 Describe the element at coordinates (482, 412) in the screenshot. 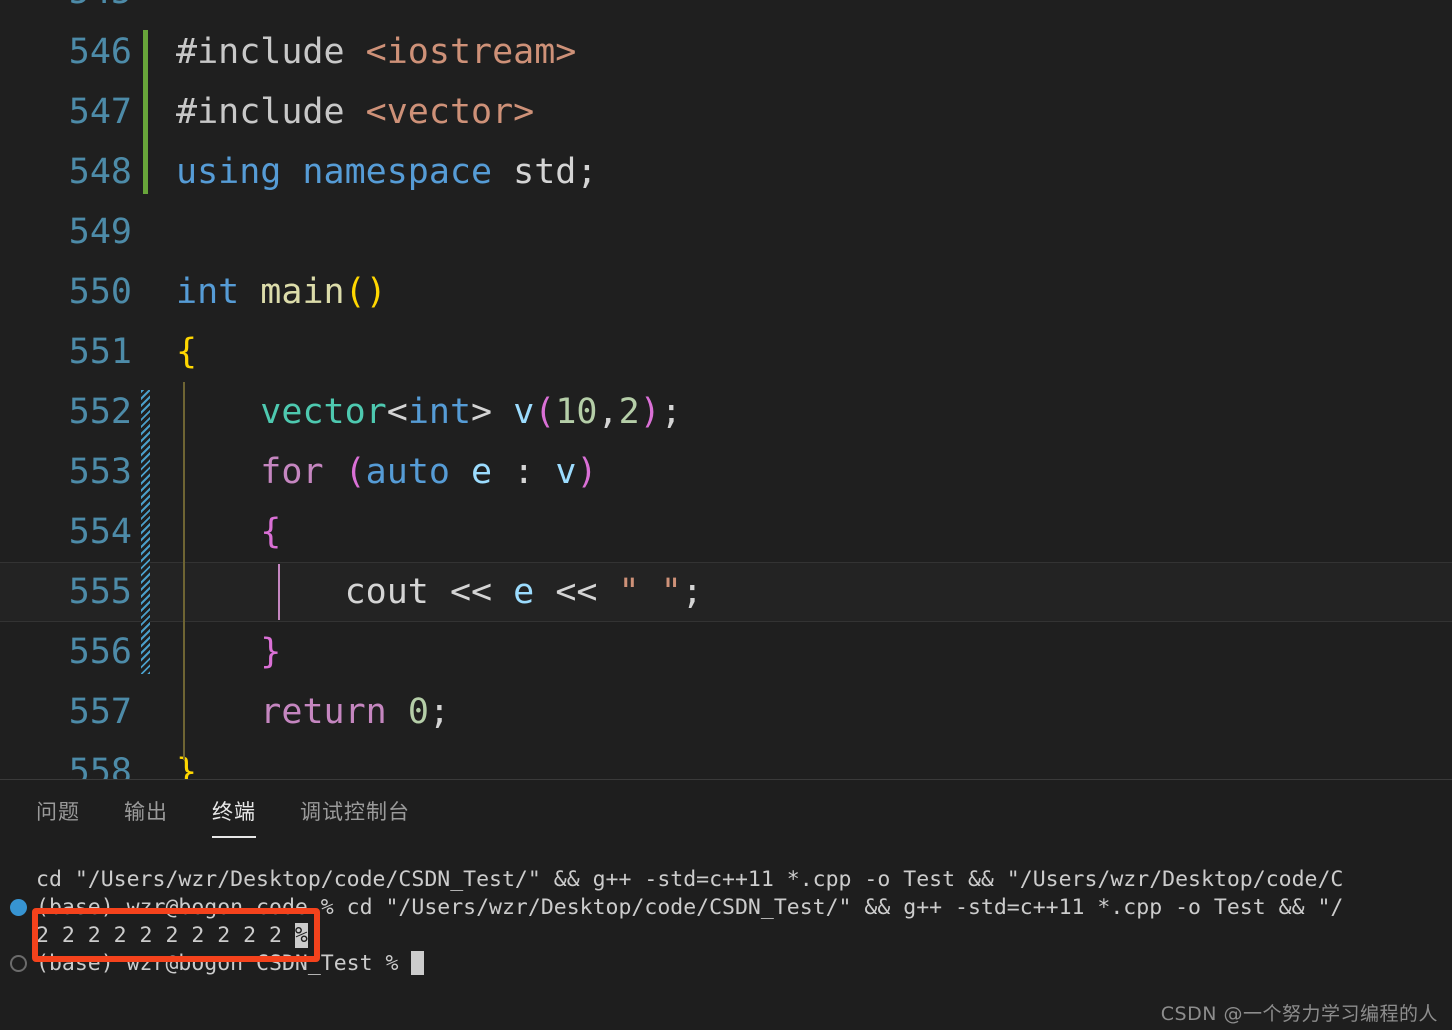

I see `code-token: >` at that location.